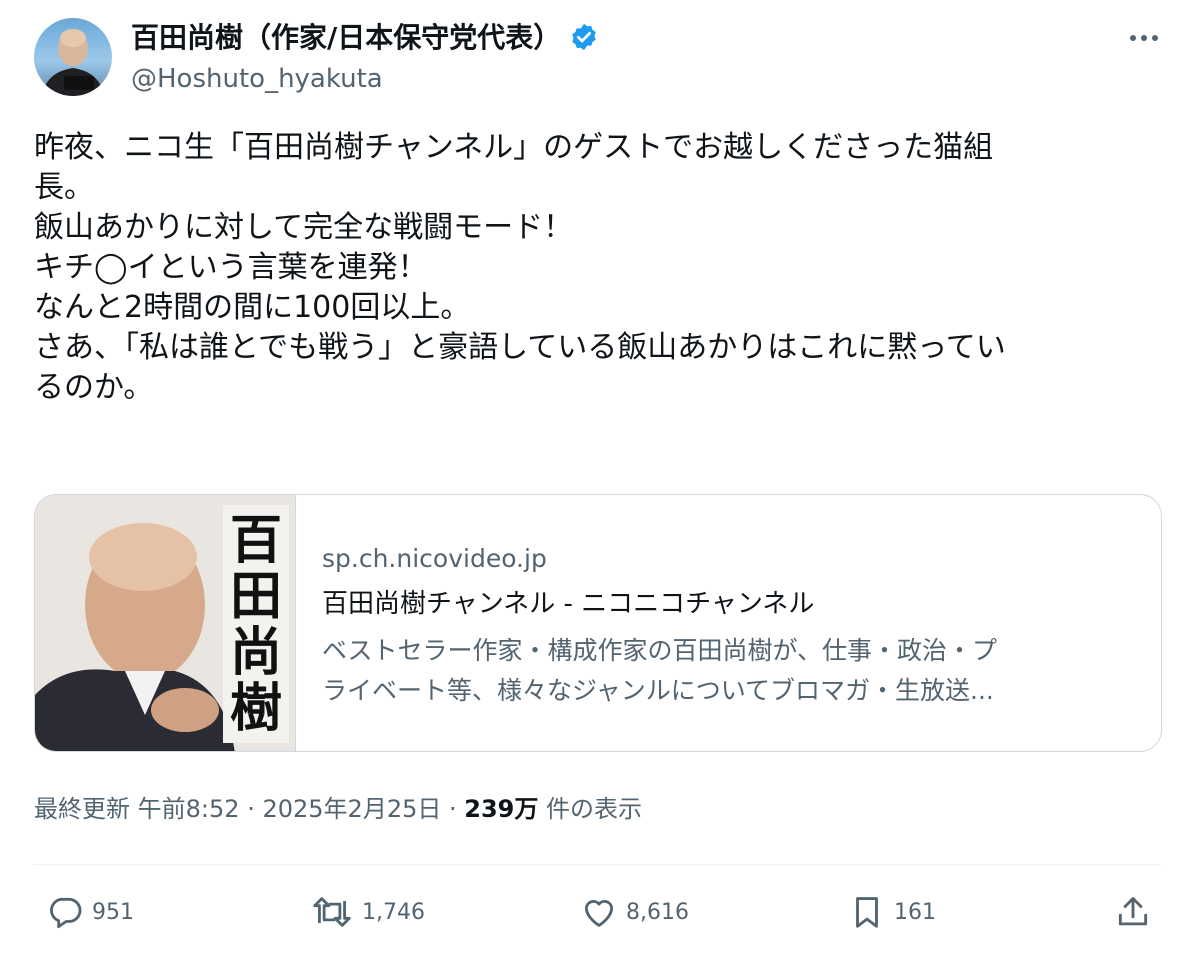  Describe the element at coordinates (660, 650) in the screenshot. I see `card-description-line: ベストセラー作家・構成作家の百田尚樹が、仕事・政治・プ` at that location.